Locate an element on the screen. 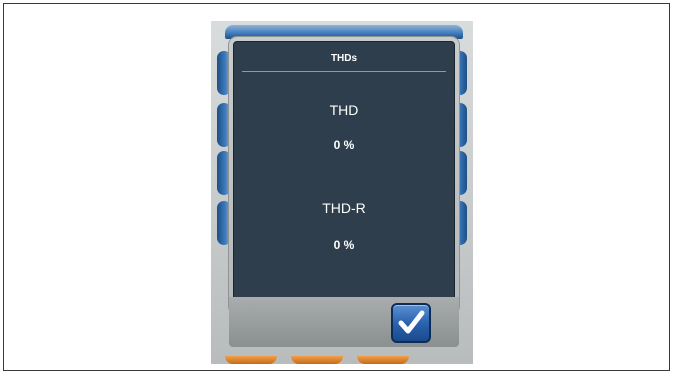  title-divider is located at coordinates (344, 71).